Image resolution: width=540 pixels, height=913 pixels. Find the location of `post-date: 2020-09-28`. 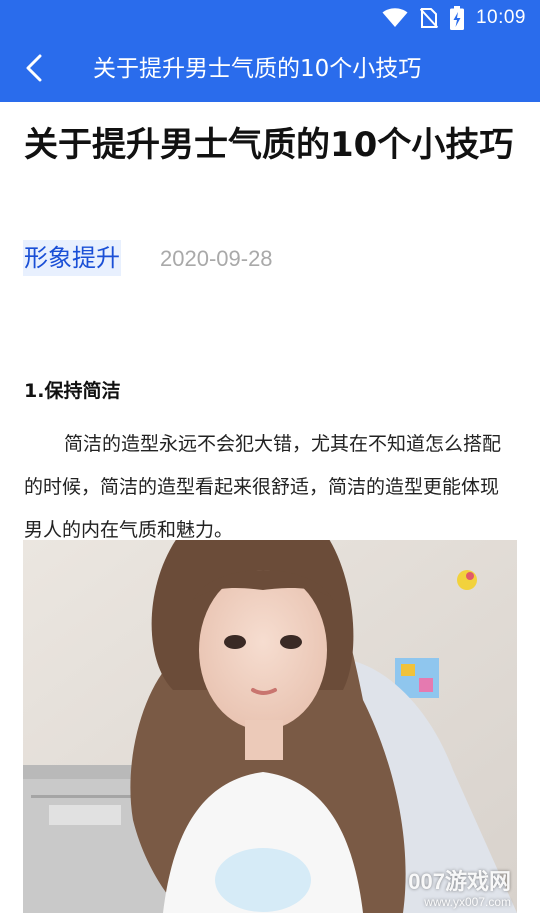

post-date: 2020-09-28 is located at coordinates (216, 258).